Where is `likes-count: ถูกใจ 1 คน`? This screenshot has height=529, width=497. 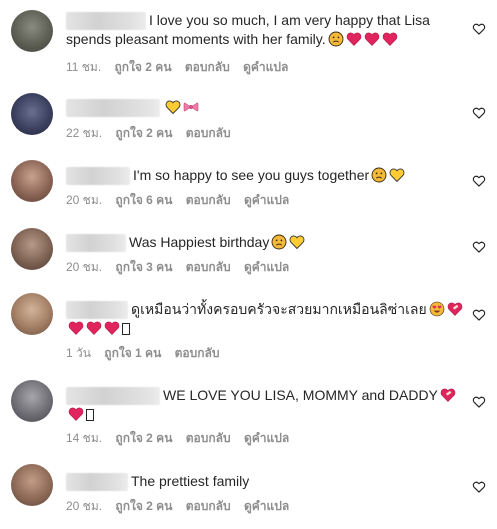
likes-count: ถูกใจ 1 คน is located at coordinates (132, 353).